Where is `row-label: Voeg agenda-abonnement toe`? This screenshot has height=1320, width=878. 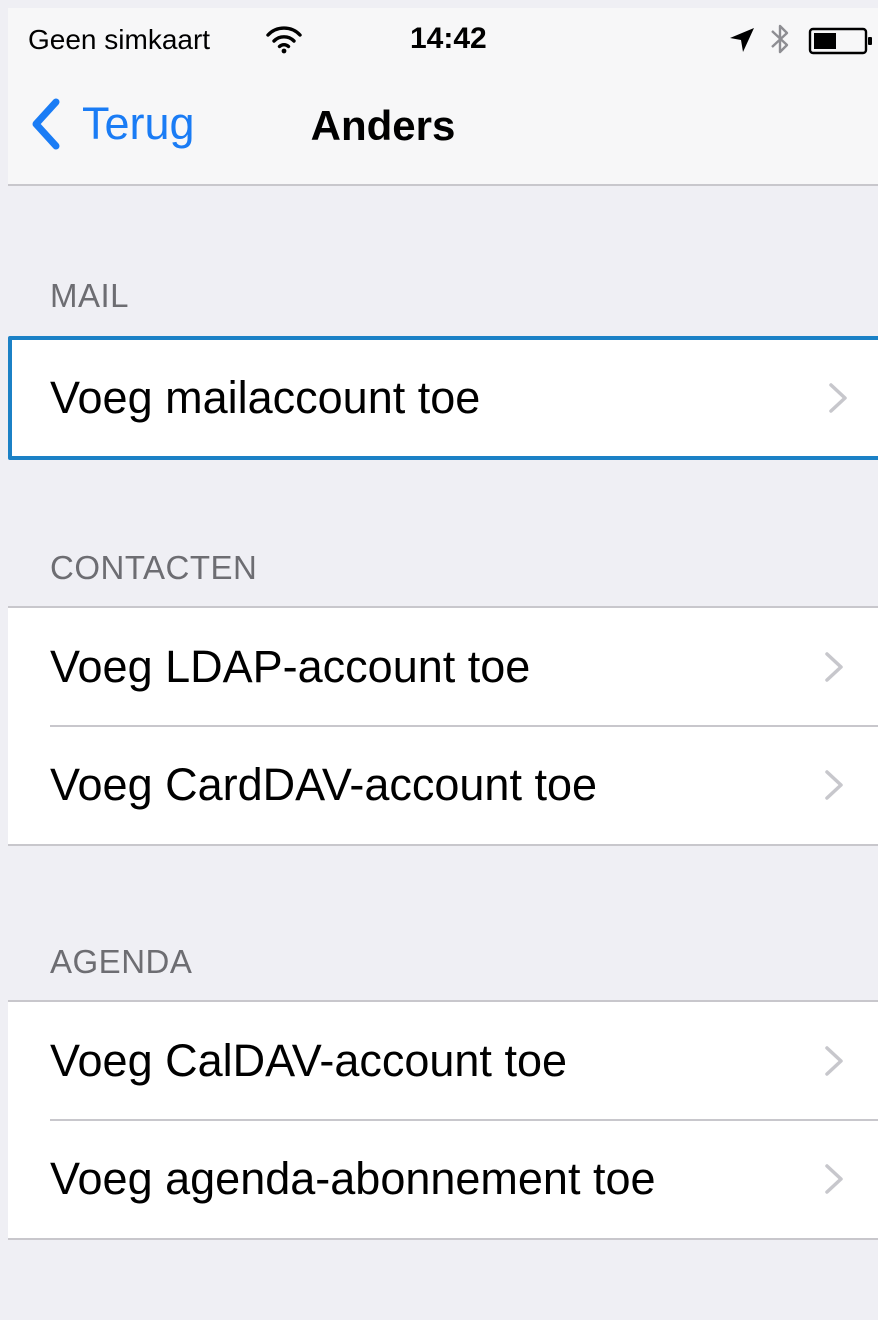 row-label: Voeg agenda-abonnement toe is located at coordinates (353, 1178).